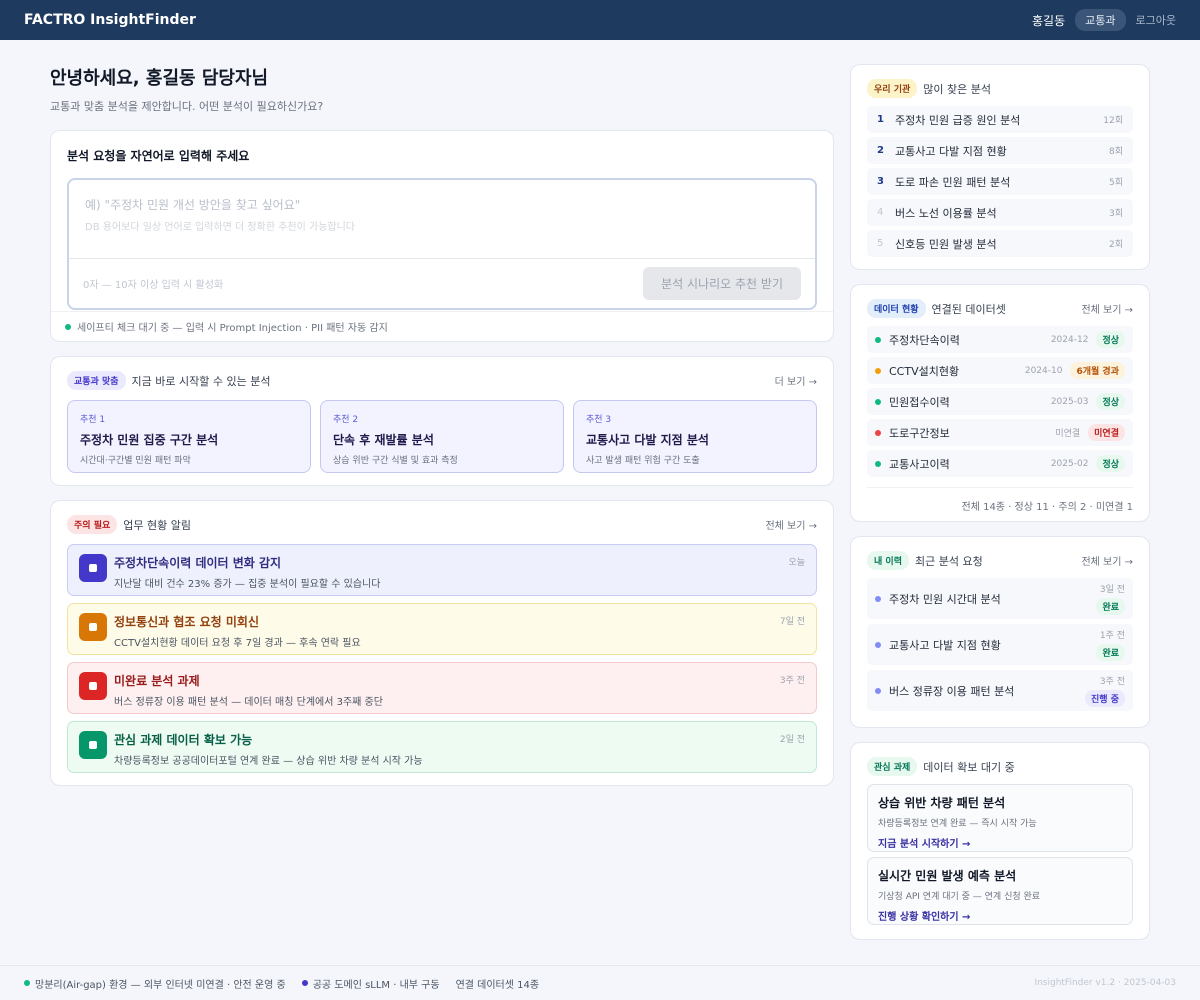 The height and width of the screenshot is (1000, 1200). I want to click on history-item-title: 버스 정류장 이용 패턴 분석, so click(952, 691).